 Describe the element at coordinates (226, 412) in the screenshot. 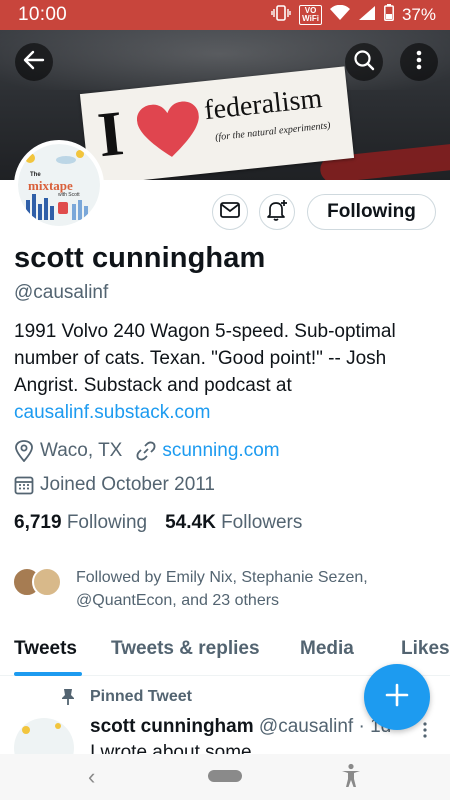

I see `bio-link: causalinf.substack.com` at that location.